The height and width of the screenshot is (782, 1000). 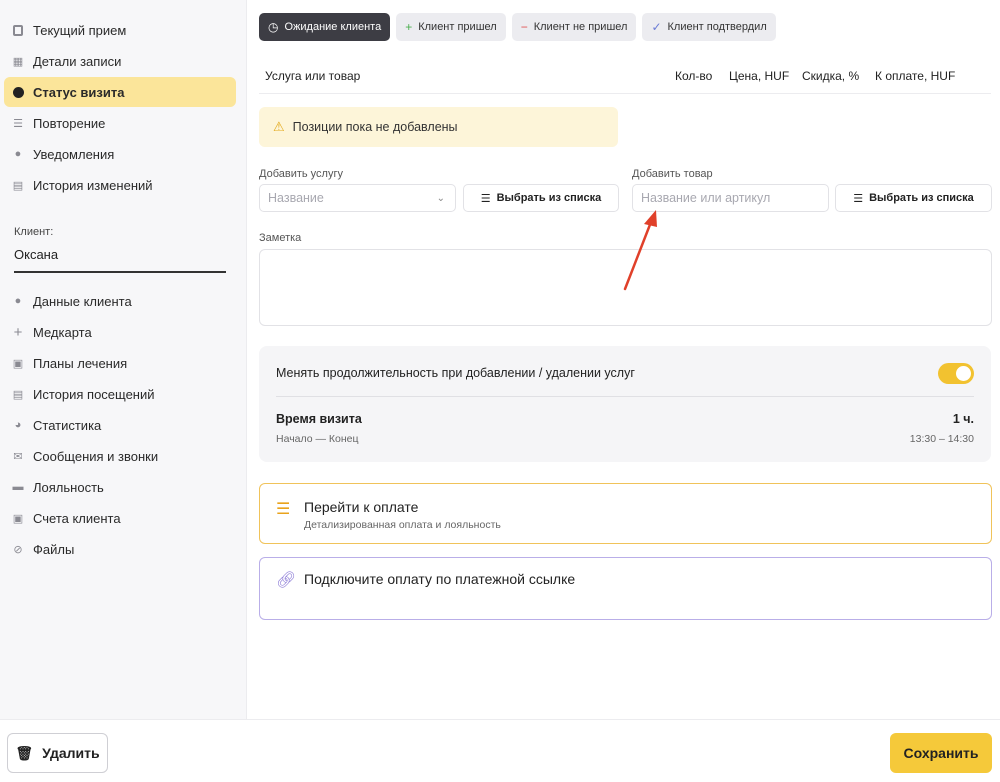 I want to click on document-icon: ▤, so click(x=18, y=185).